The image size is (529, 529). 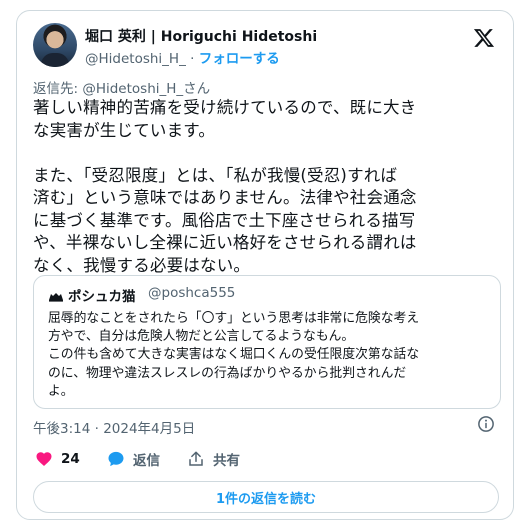 I want to click on post-timestamp: 午後3:14 · 2024年4月5日, so click(x=114, y=427).